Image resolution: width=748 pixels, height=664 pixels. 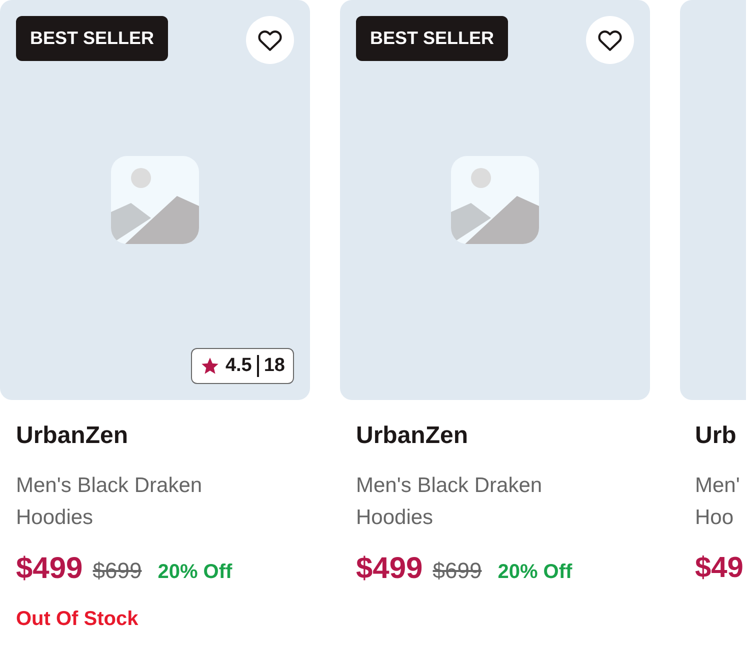 What do you see at coordinates (238, 366) in the screenshot?
I see `rating-value: 4.5` at bounding box center [238, 366].